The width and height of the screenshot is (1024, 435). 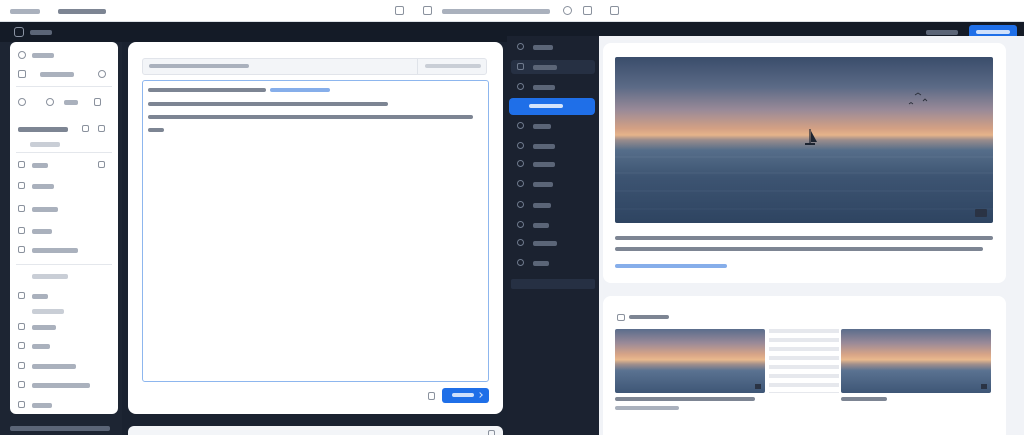 What do you see at coordinates (64, 129) in the screenshot?
I see `section-header` at bounding box center [64, 129].